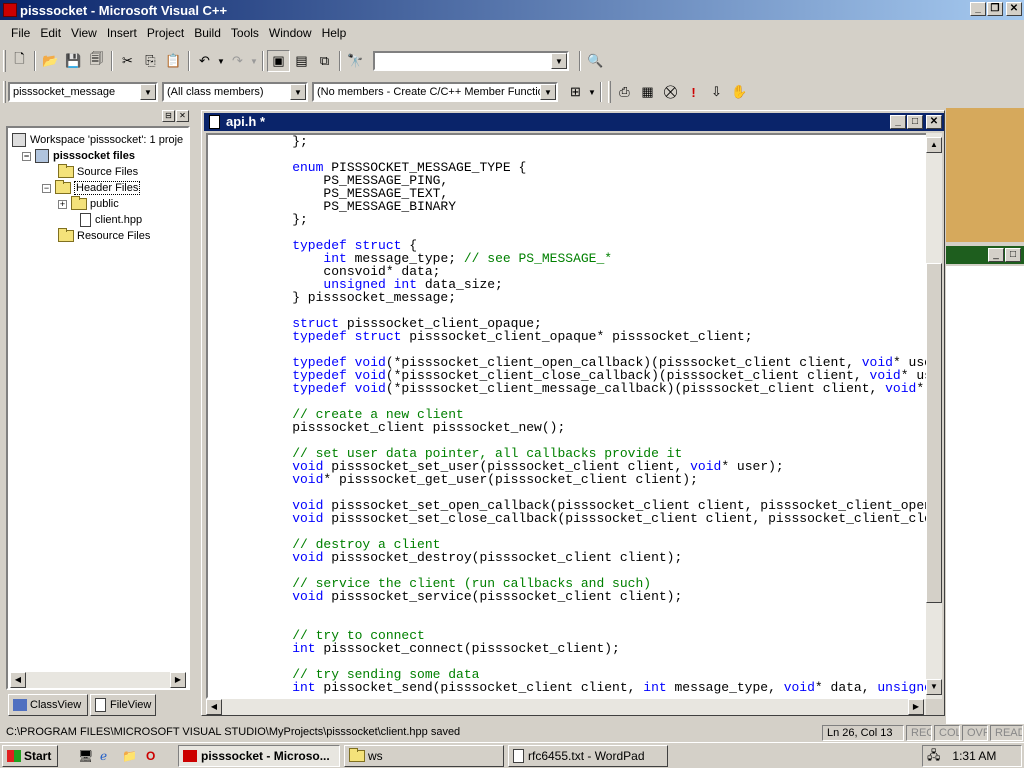 The image size is (1024, 768). I want to click on quicklaunch-ie-icon: ℯ, so click(106, 756).